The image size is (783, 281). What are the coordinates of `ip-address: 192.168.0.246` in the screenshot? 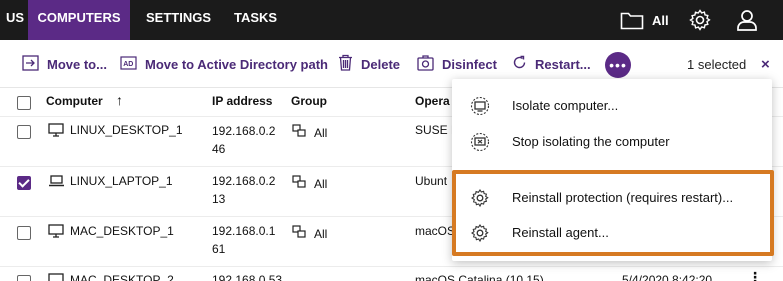 It's located at (244, 140).